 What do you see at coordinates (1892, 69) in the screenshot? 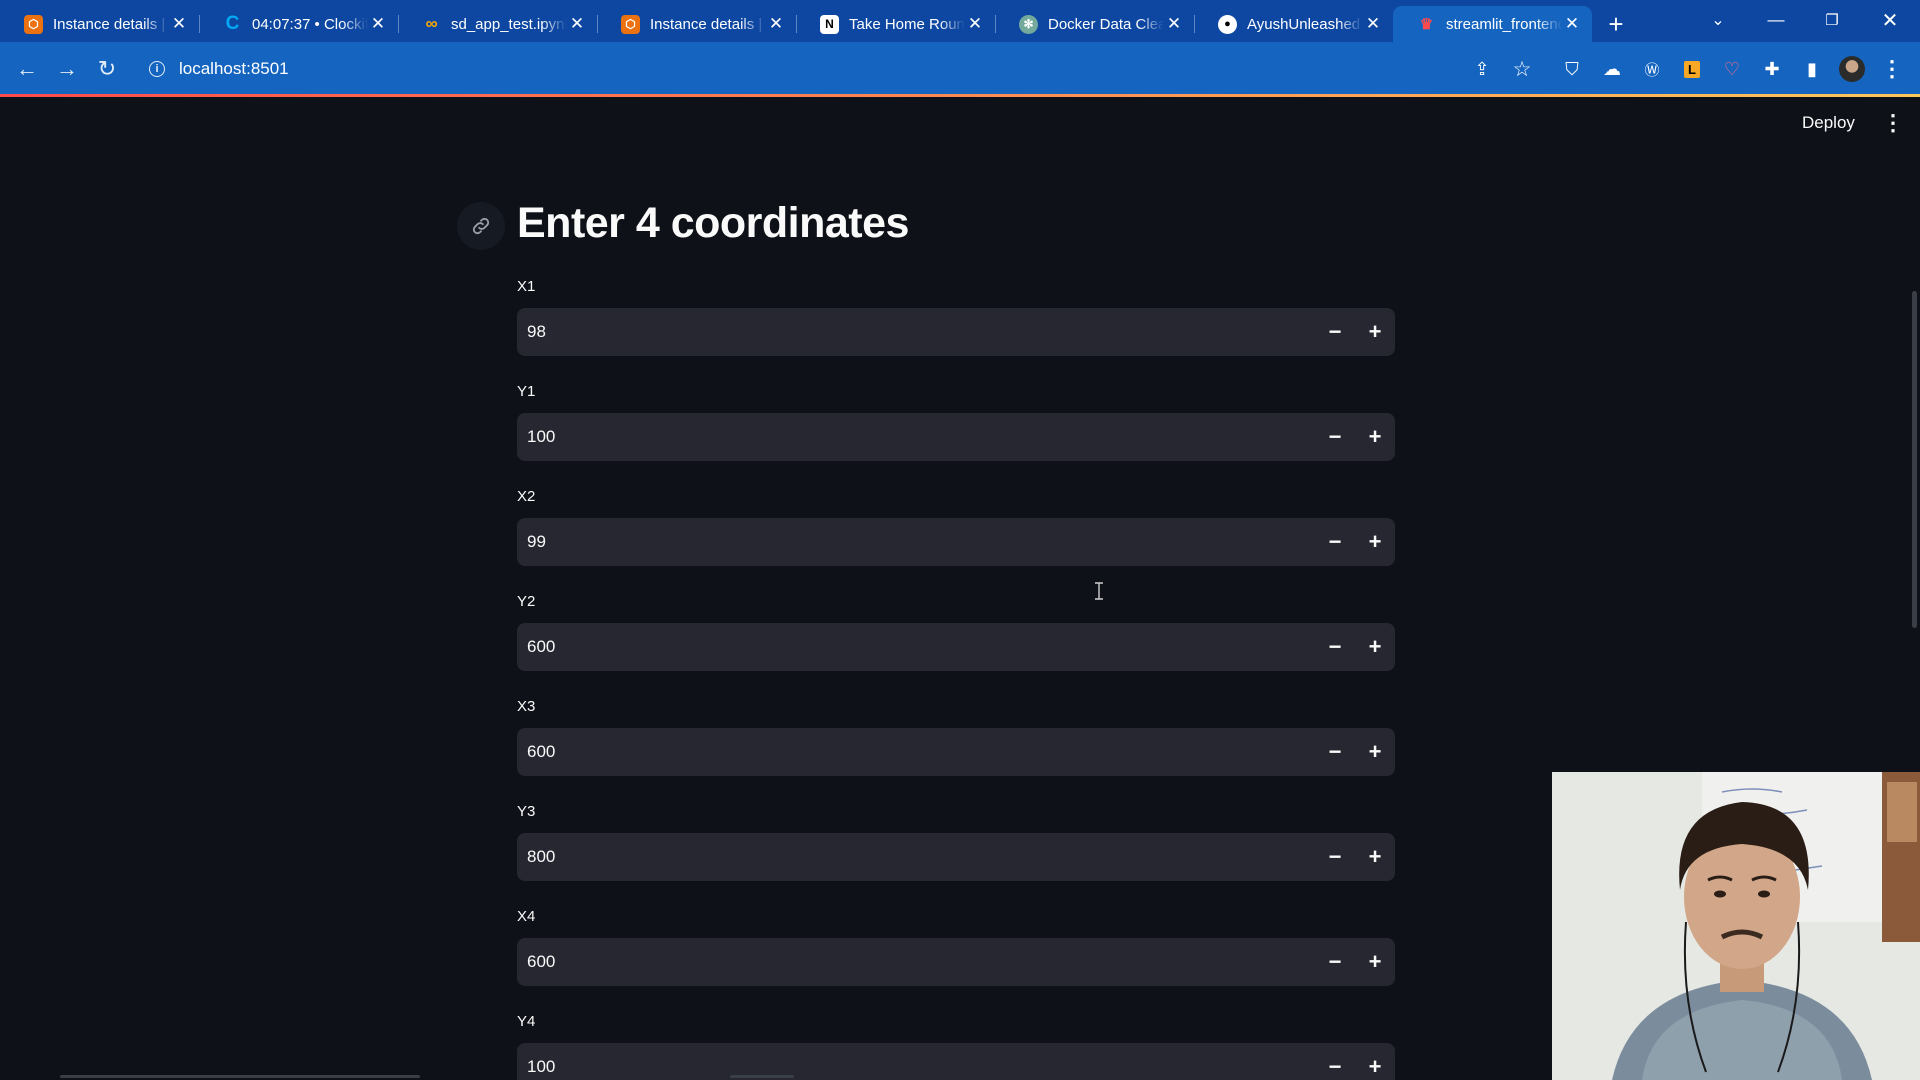
I see `browser-menu-icon: ⋮` at bounding box center [1892, 69].